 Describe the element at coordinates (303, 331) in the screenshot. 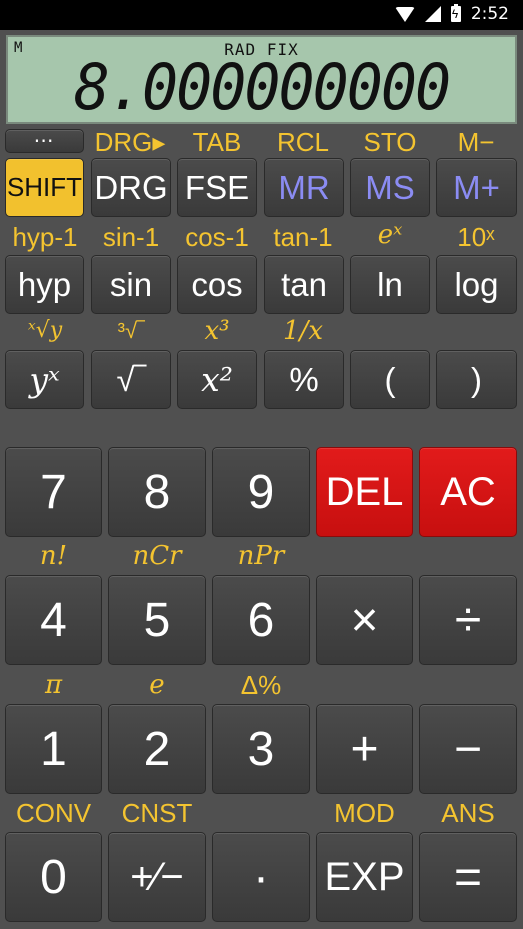

I see `shift-label-reciprocal: 1/x` at that location.